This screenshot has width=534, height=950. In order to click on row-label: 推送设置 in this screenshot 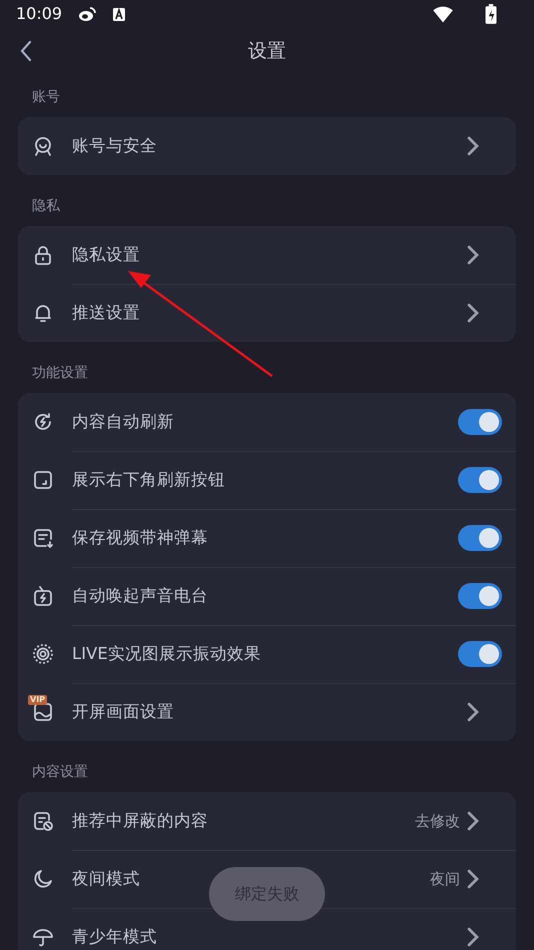, I will do `click(106, 313)`.